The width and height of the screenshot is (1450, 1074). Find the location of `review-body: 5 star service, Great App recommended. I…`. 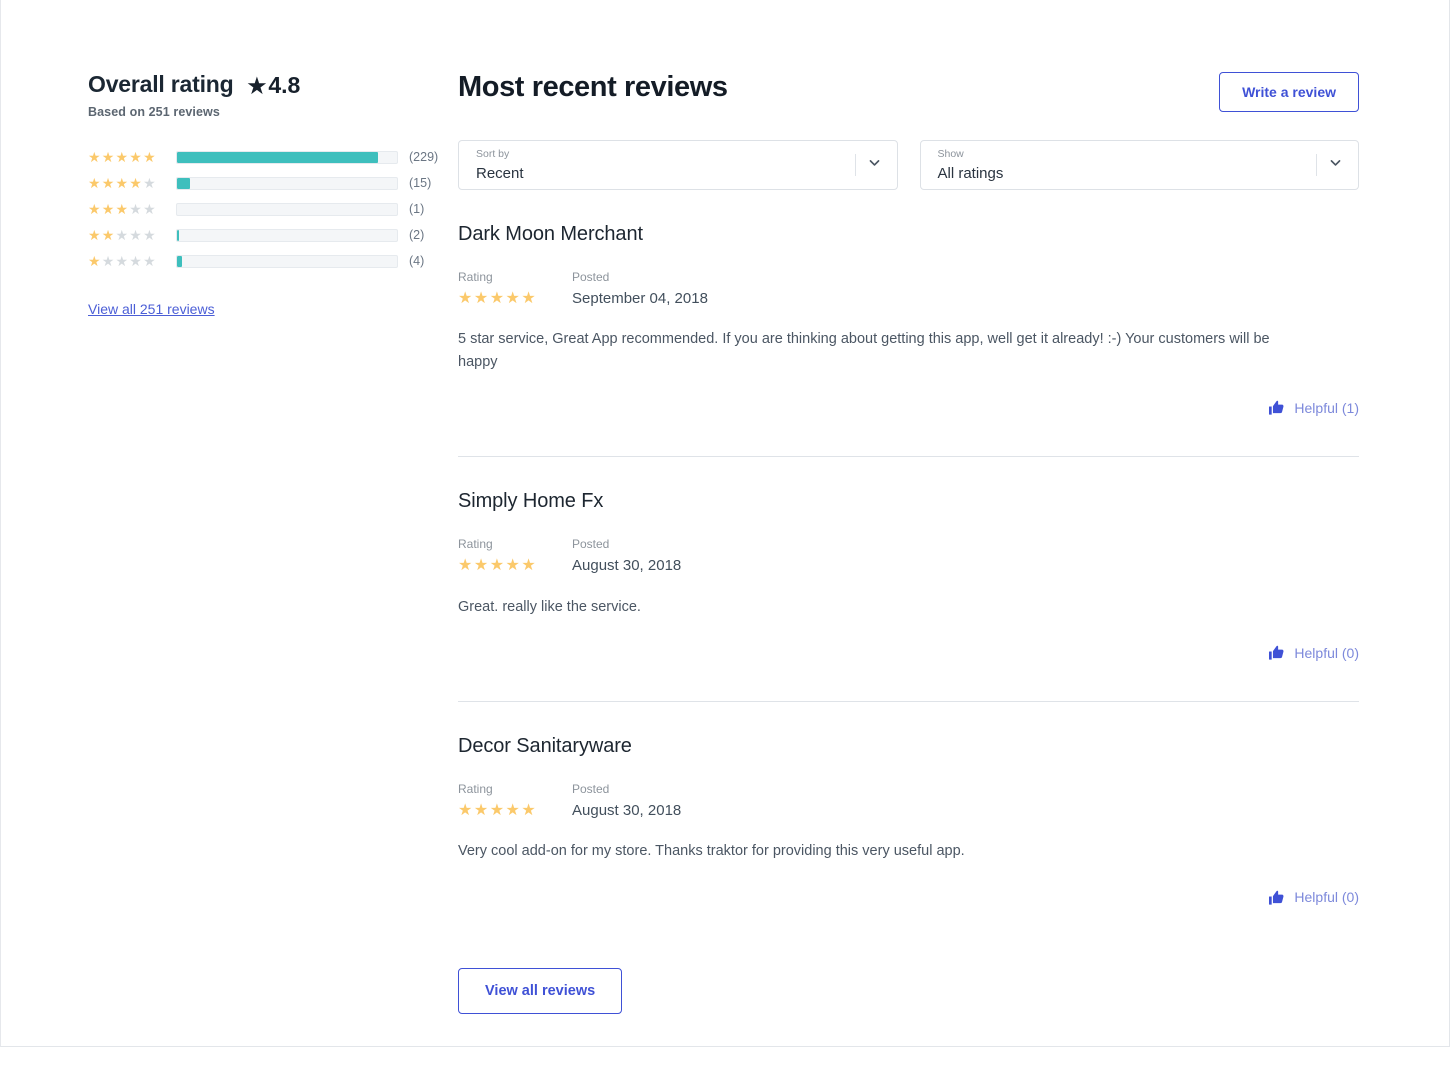

review-body: 5 star service, Great App recommended. I… is located at coordinates (864, 350).